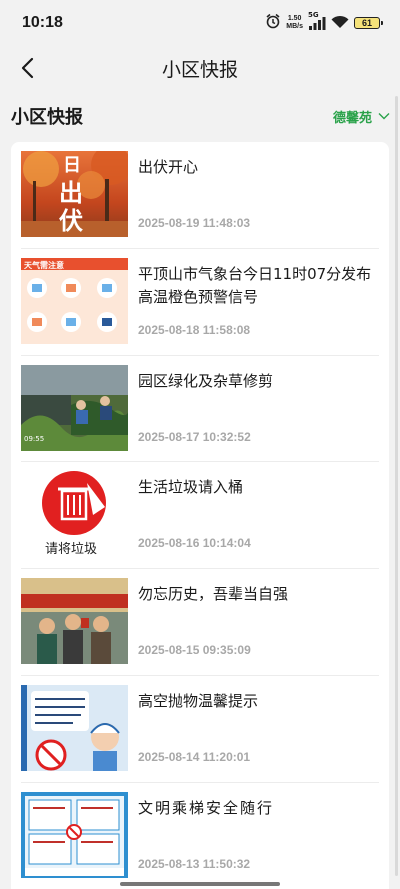  Describe the element at coordinates (384, 116) in the screenshot. I see `chevron-down-icon` at that location.